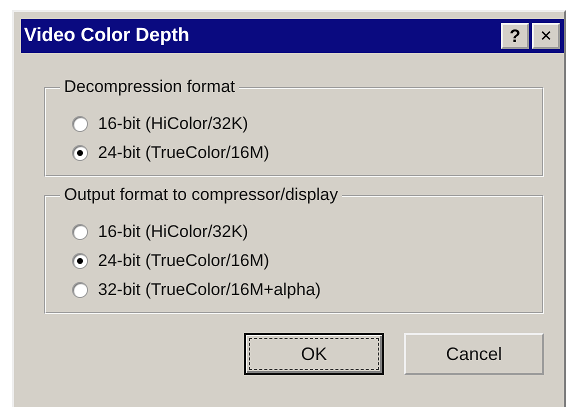 Image resolution: width=569 pixels, height=407 pixels. Describe the element at coordinates (474, 354) in the screenshot. I see `cancel-button: Cancel` at that location.